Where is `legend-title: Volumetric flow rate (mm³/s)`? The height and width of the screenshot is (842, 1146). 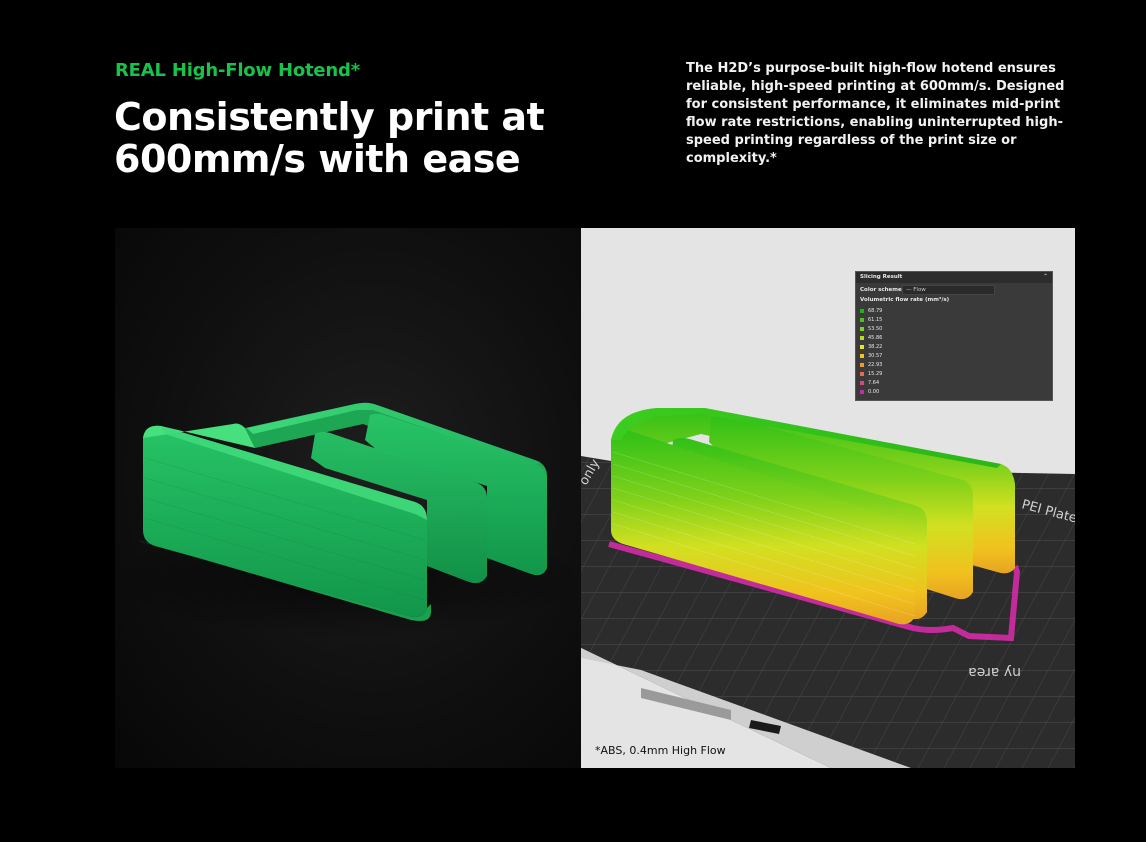 legend-title: Volumetric flow rate (mm³/s) is located at coordinates (905, 300).